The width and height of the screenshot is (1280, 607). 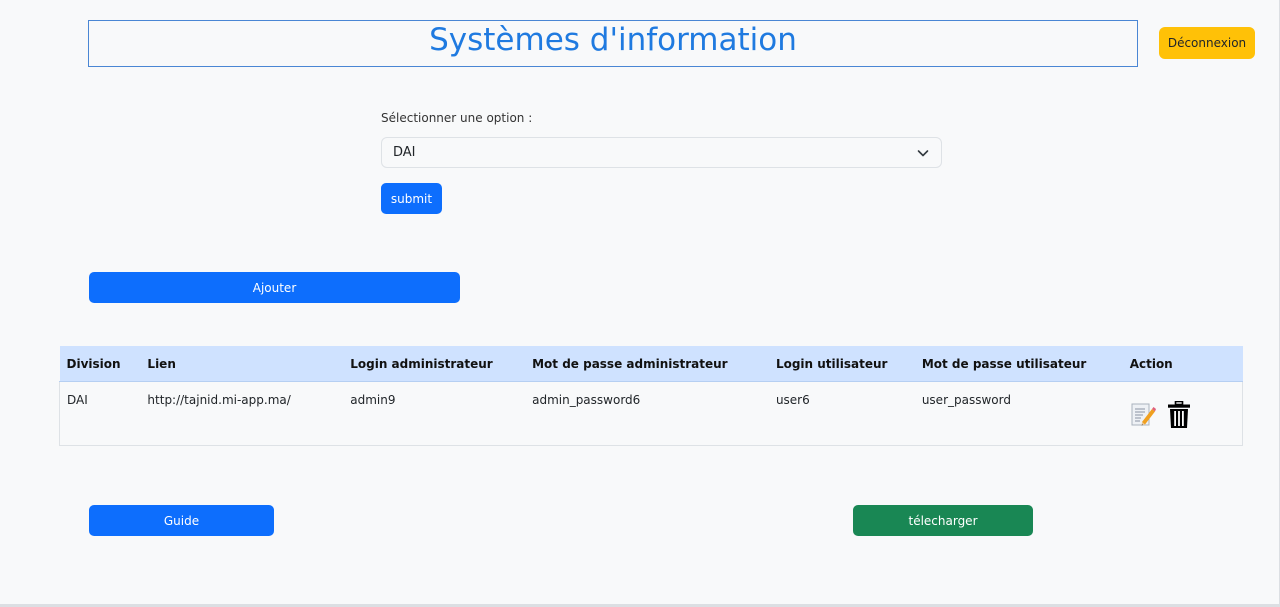 What do you see at coordinates (434, 413) in the screenshot?
I see `cell-admin-login: admin9` at bounding box center [434, 413].